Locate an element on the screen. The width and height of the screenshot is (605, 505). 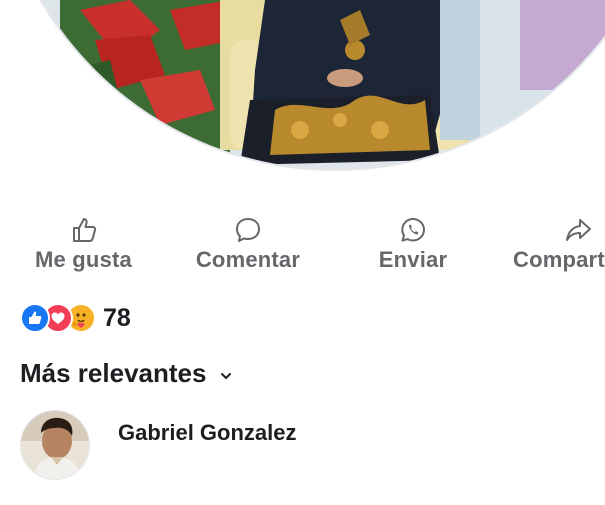
whatsapp-icon is located at coordinates (413, 230).